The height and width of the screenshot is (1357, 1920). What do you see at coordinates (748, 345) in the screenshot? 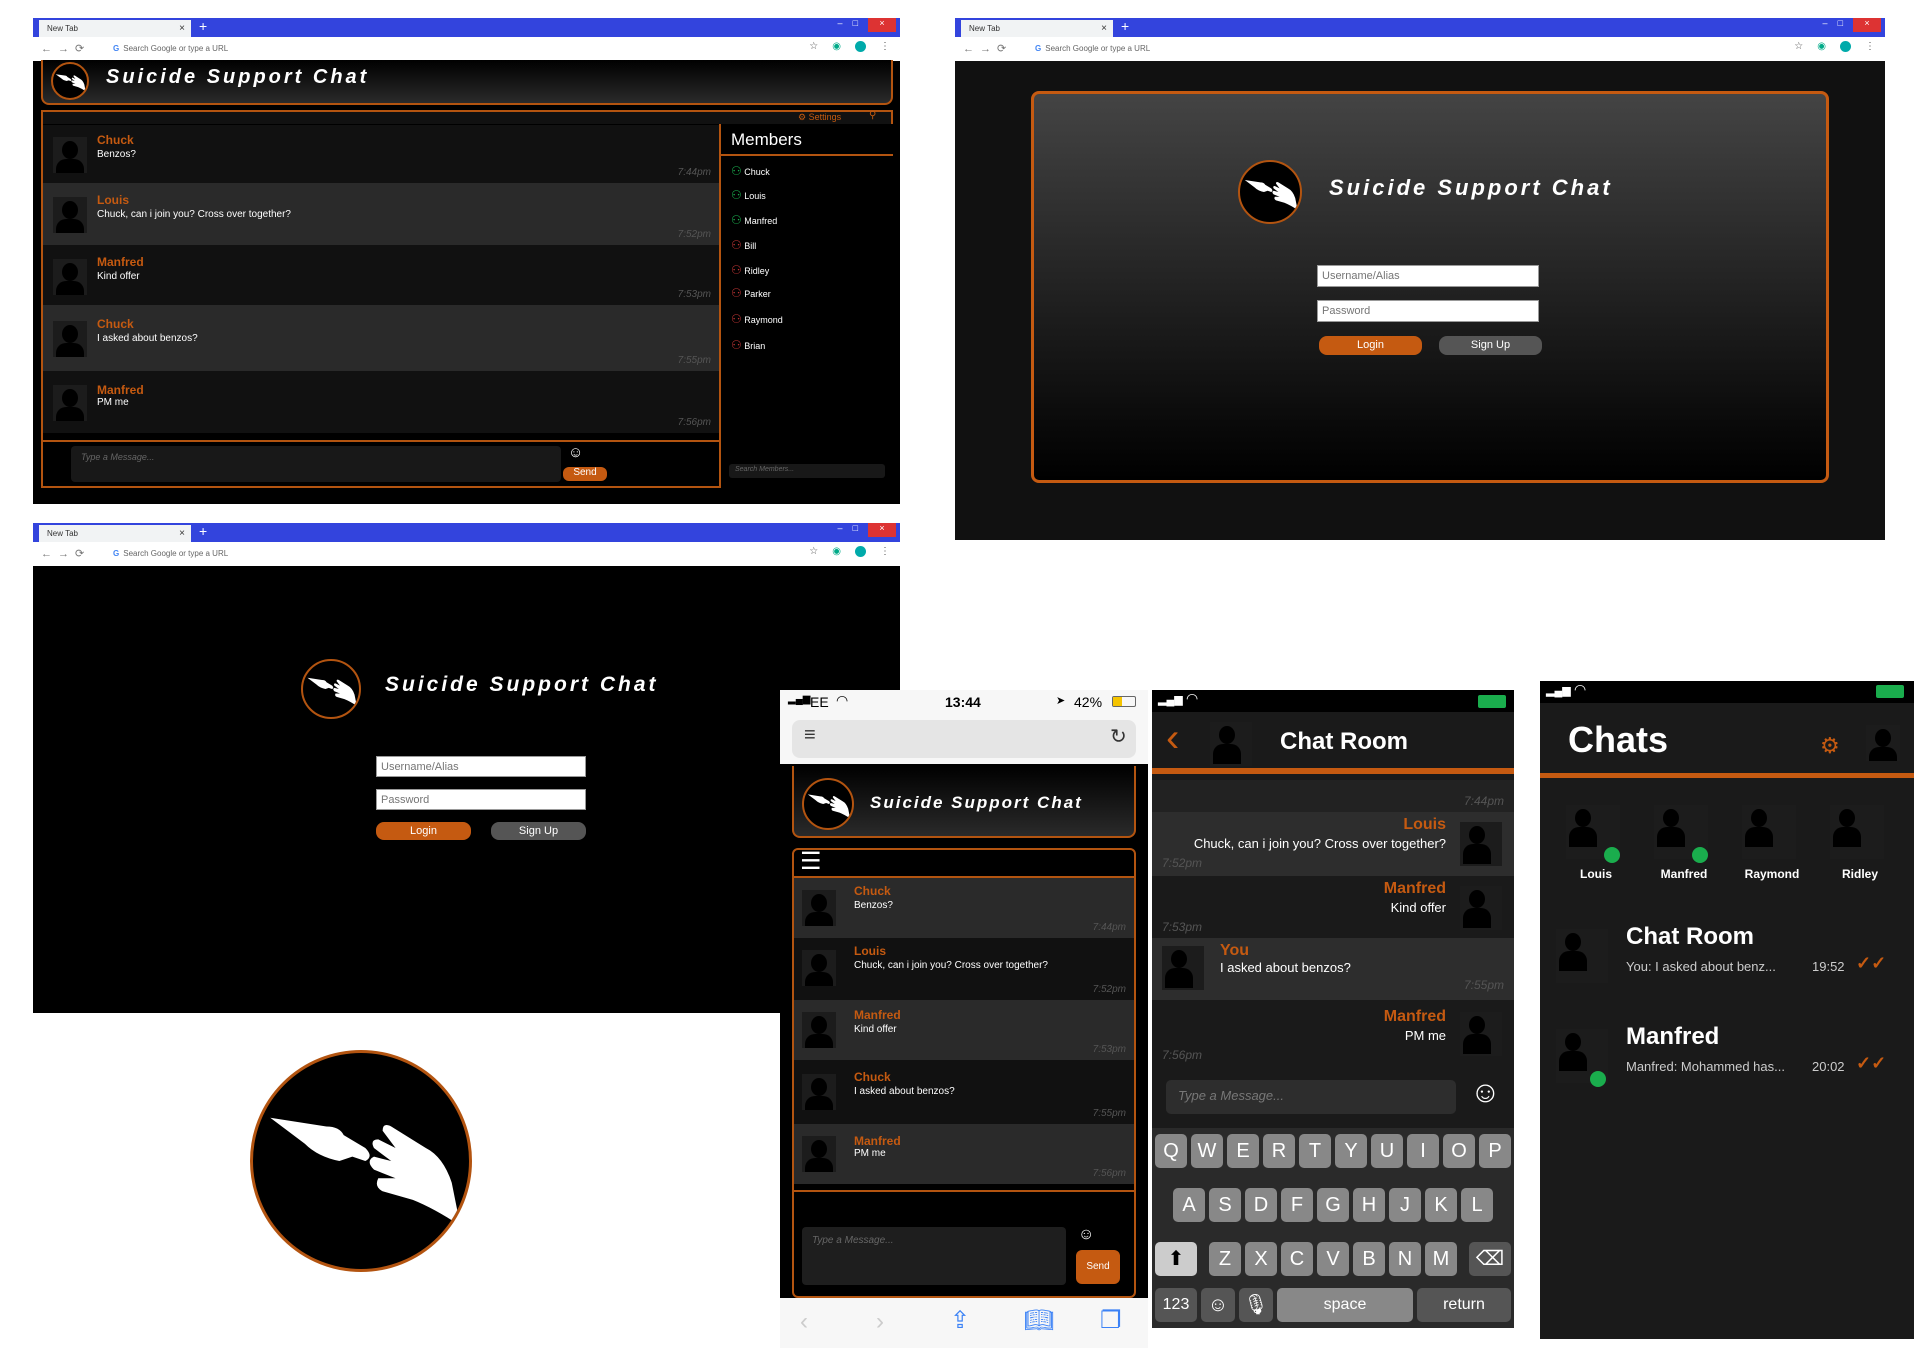
I see `member-item: ⚇ Brian` at bounding box center [748, 345].